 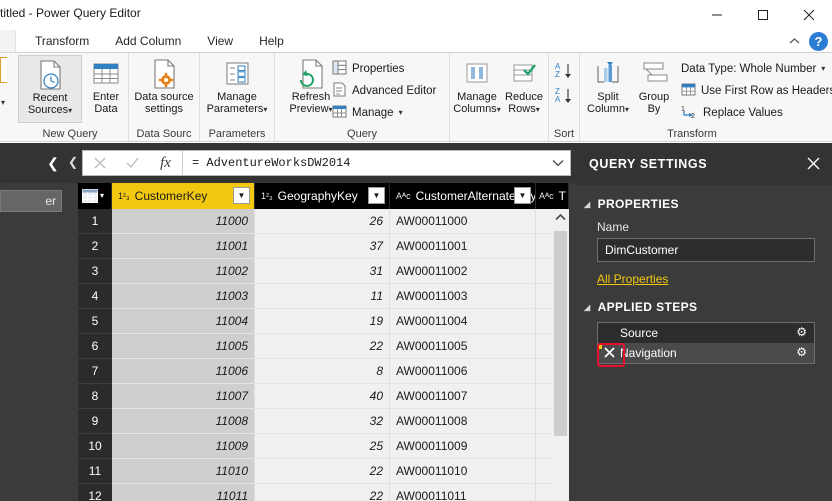 What do you see at coordinates (183, 346) in the screenshot?
I see `cell-customerkey: 11005` at bounding box center [183, 346].